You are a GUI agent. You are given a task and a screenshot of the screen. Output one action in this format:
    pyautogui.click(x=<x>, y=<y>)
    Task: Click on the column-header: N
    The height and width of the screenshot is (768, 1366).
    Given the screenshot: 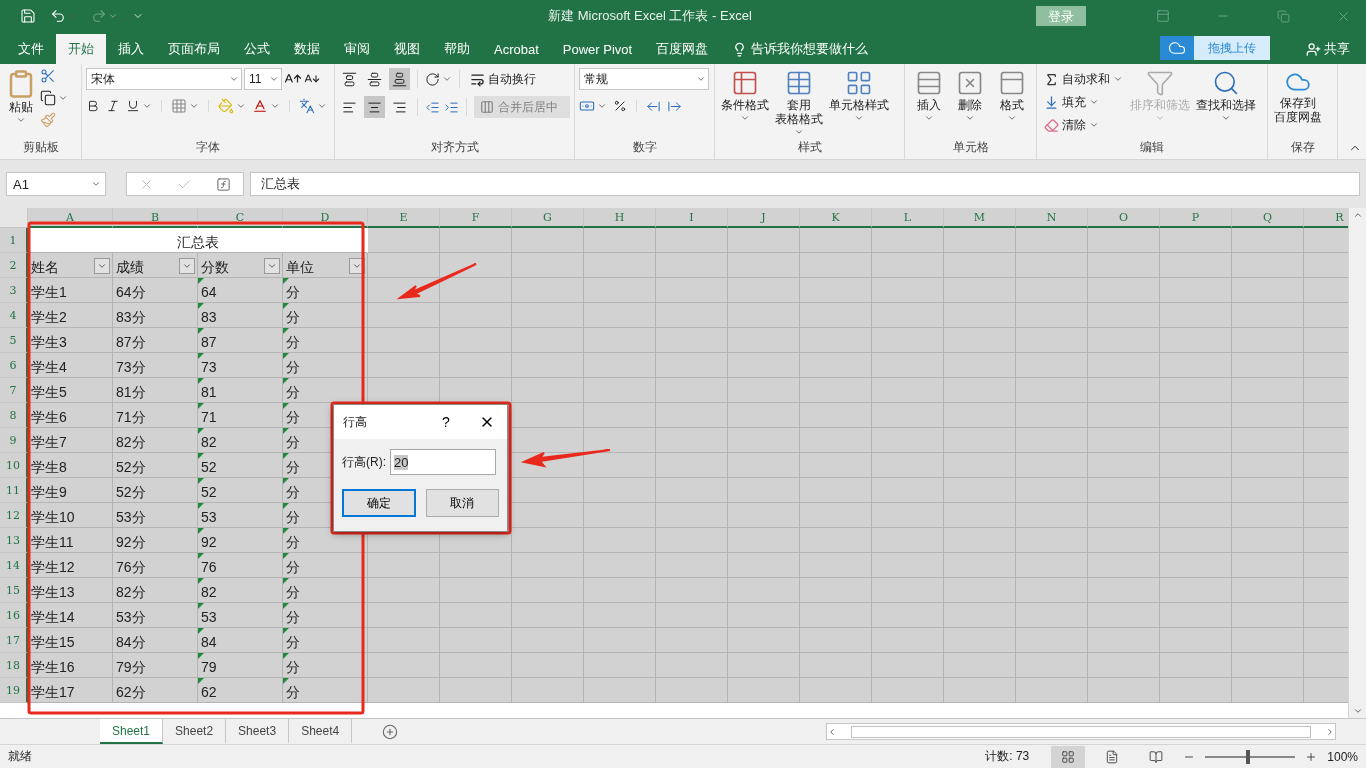 What is the action you would take?
    pyautogui.click(x=1052, y=218)
    